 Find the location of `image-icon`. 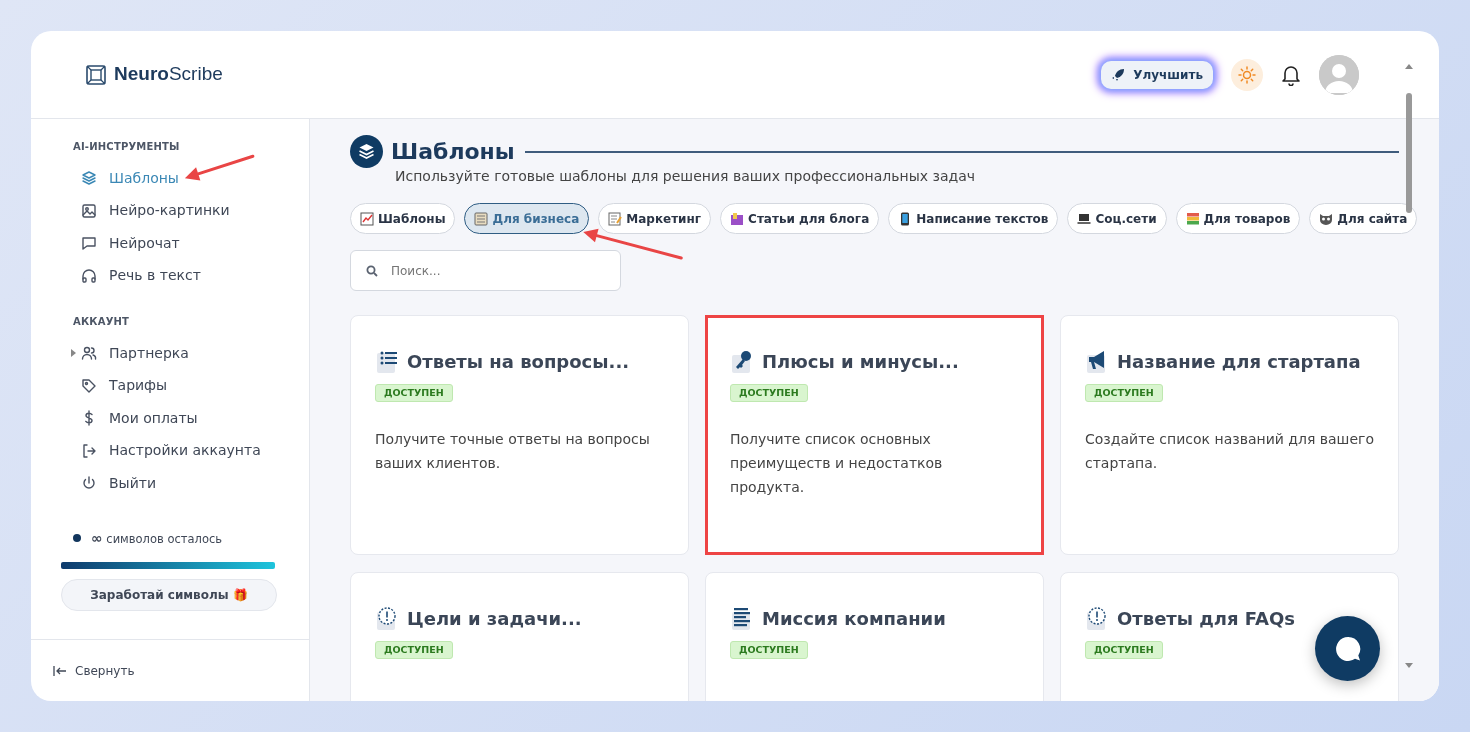

image-icon is located at coordinates (89, 210).